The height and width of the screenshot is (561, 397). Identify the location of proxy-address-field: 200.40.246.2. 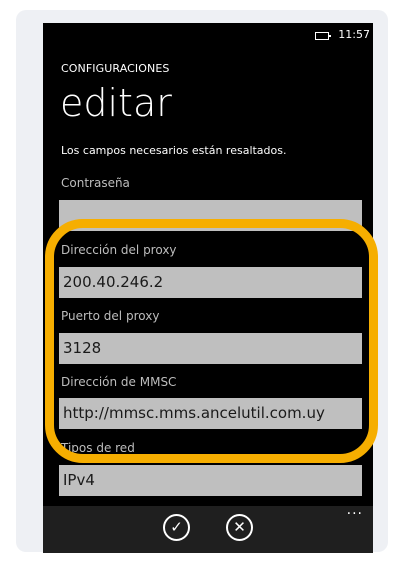
(210, 282).